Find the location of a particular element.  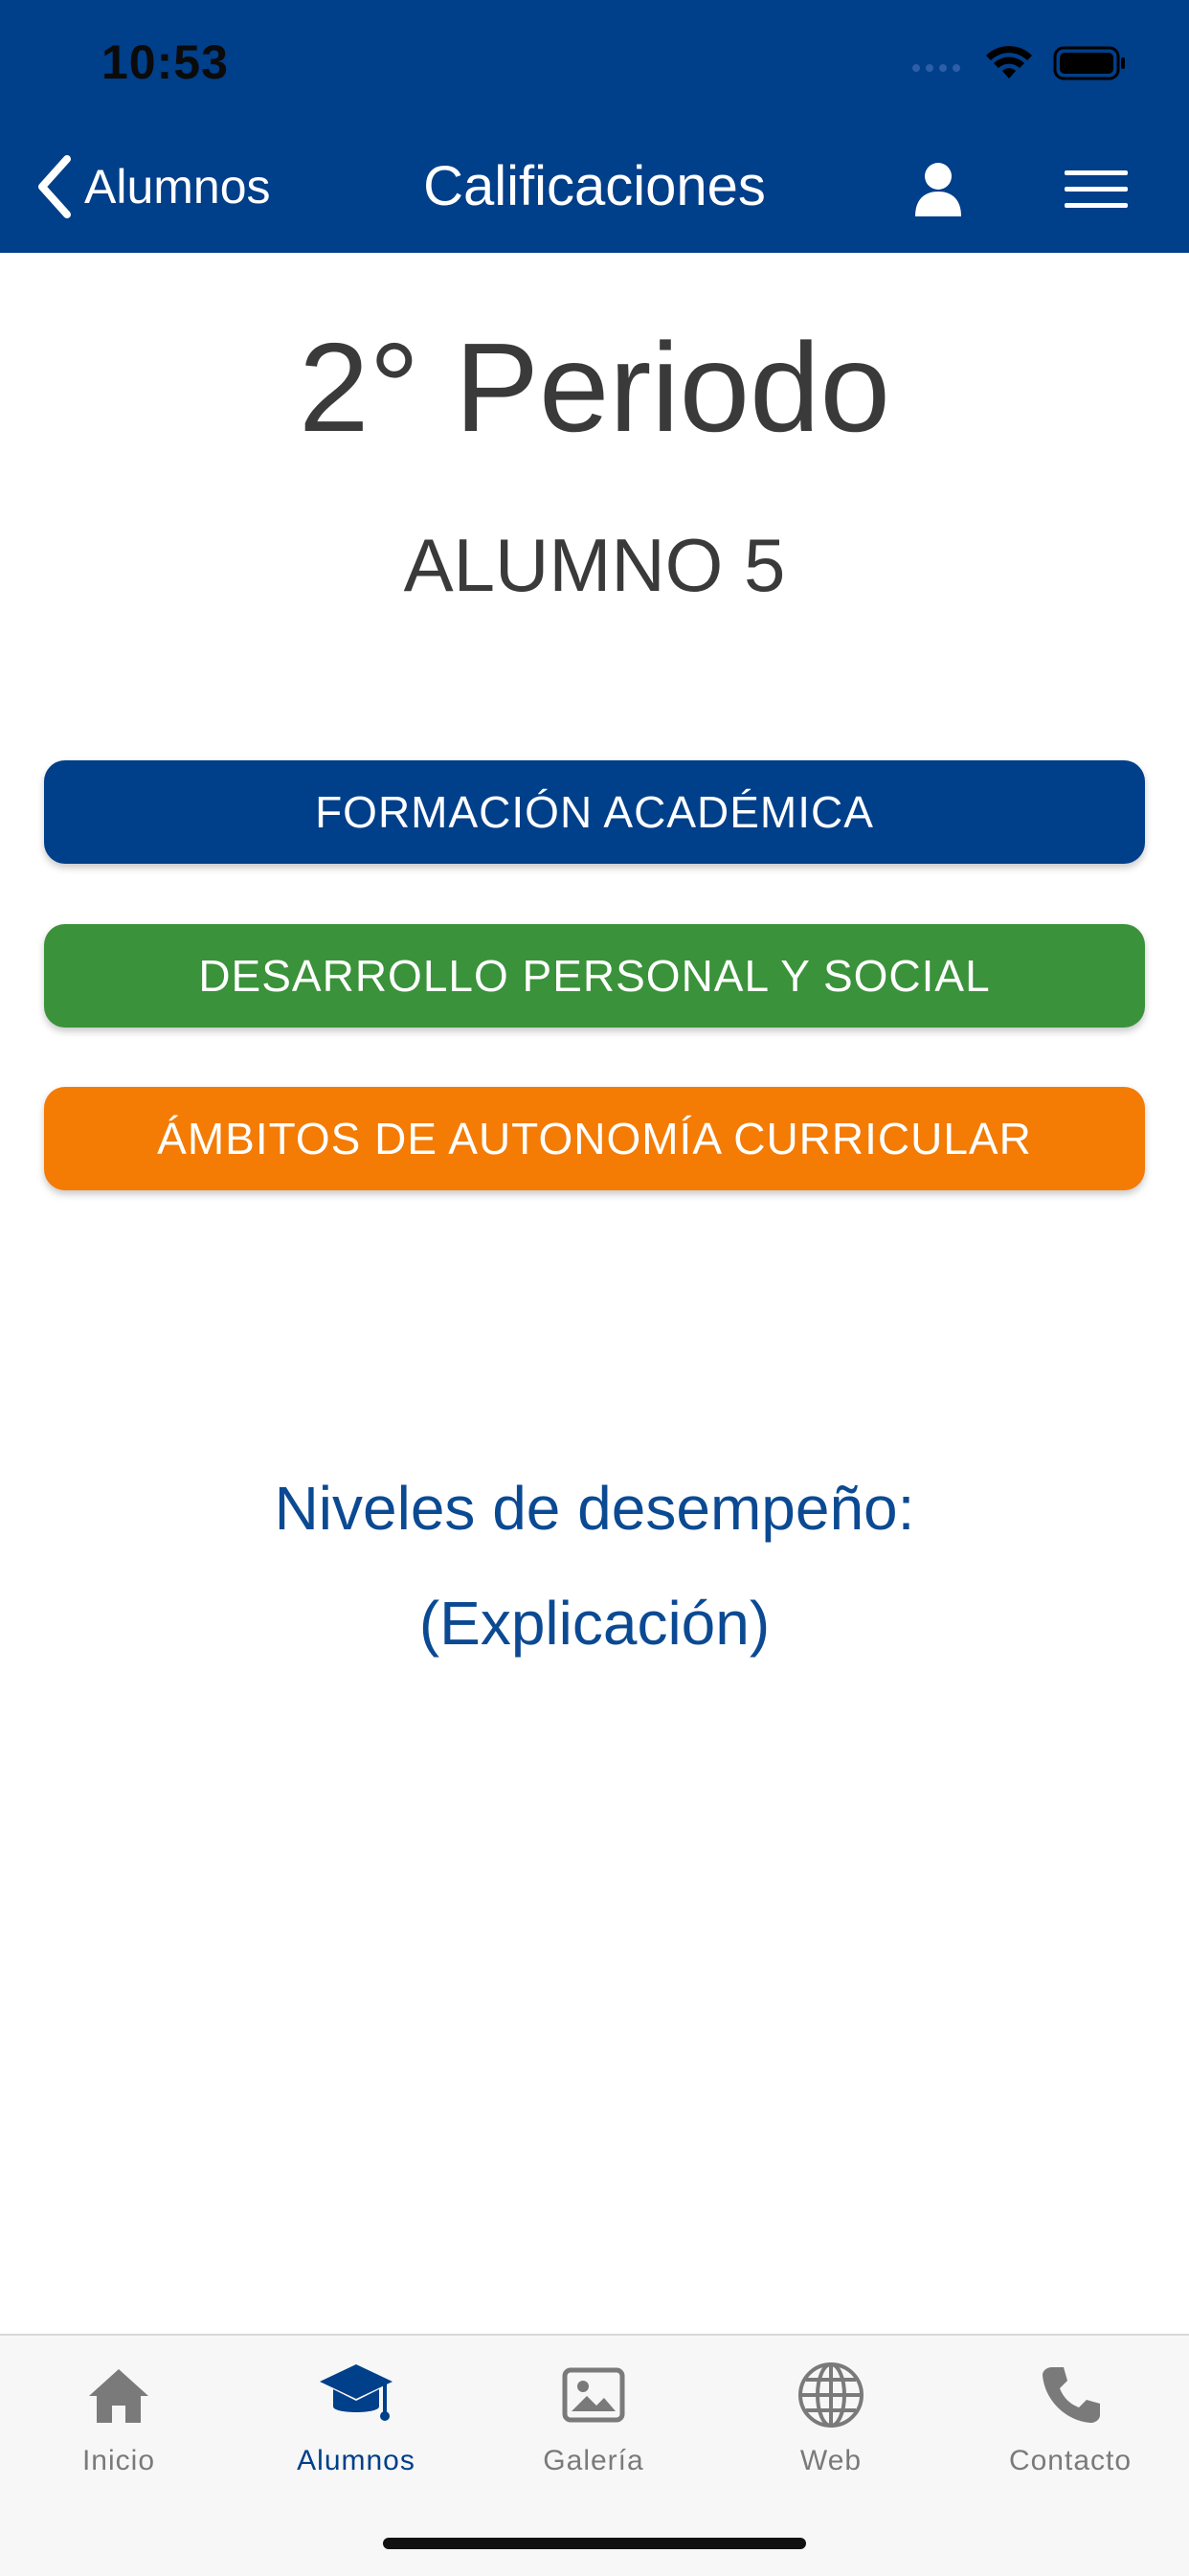

button-label: DESARROLLO PERSONAL Y SOCIAL is located at coordinates (594, 976).